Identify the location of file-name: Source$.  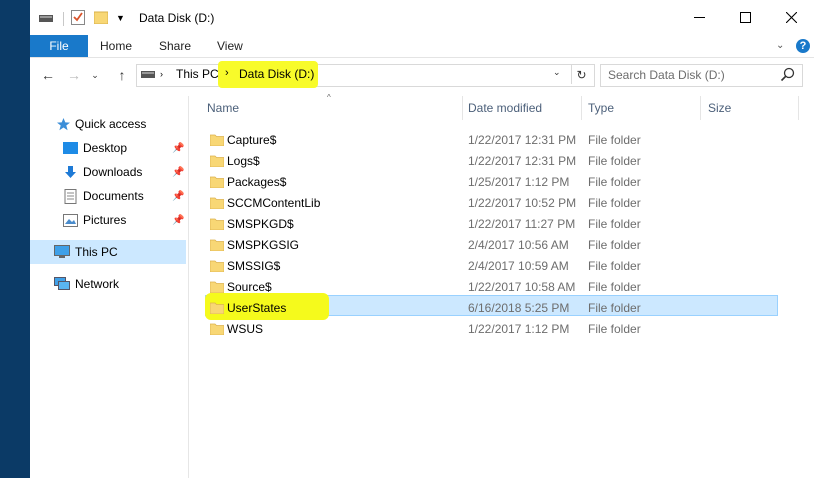
(249, 287).